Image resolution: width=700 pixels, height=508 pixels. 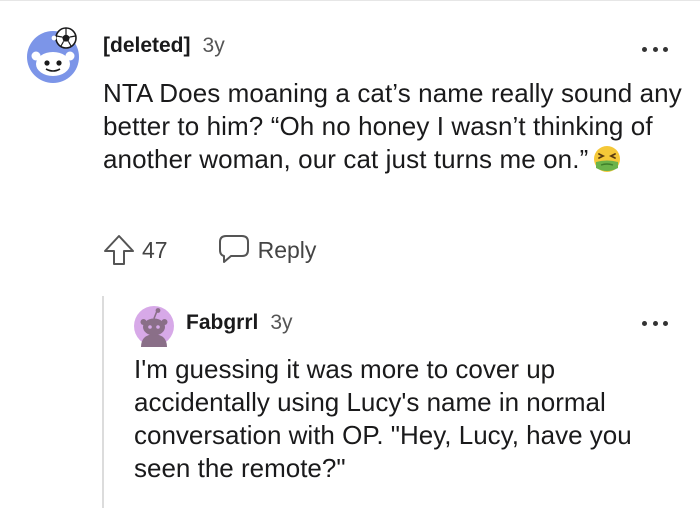 I want to click on comment-username: [deleted], so click(x=147, y=46).